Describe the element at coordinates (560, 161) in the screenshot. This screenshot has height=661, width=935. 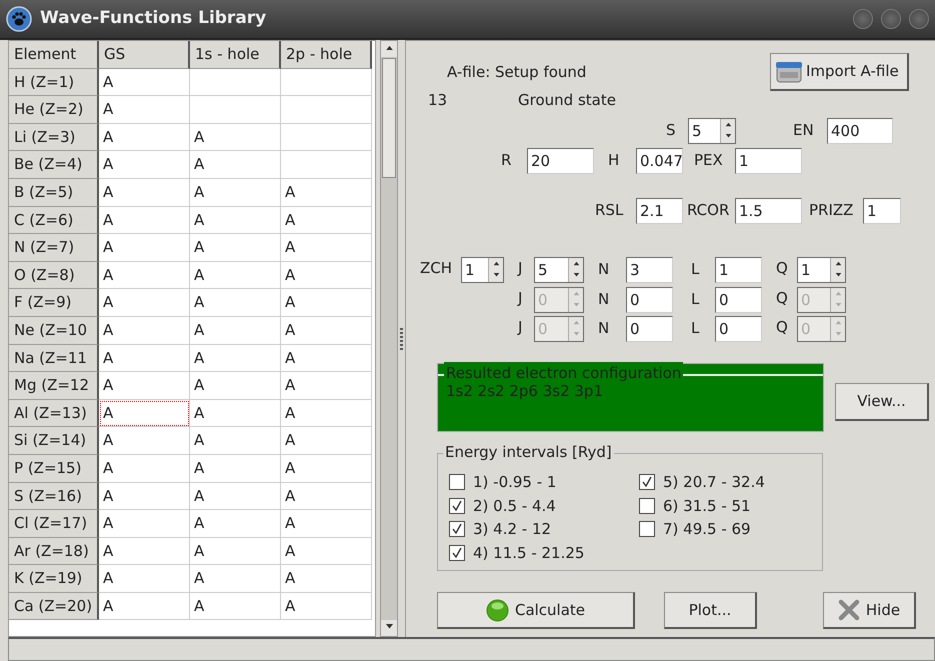
I see `input-field: 20` at that location.